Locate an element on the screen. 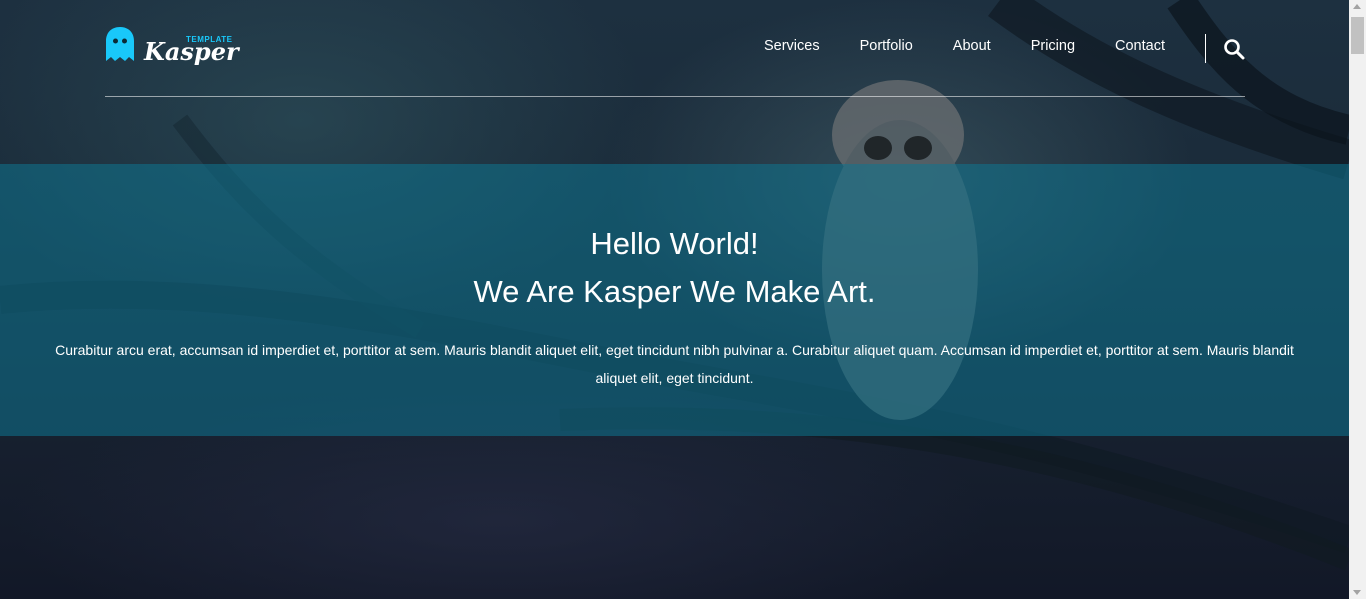  nav-link-contact: Contact is located at coordinates (1140, 46).